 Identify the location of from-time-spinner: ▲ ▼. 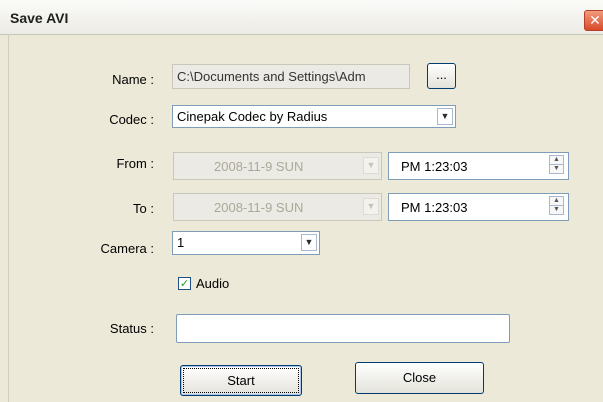
(556, 164).